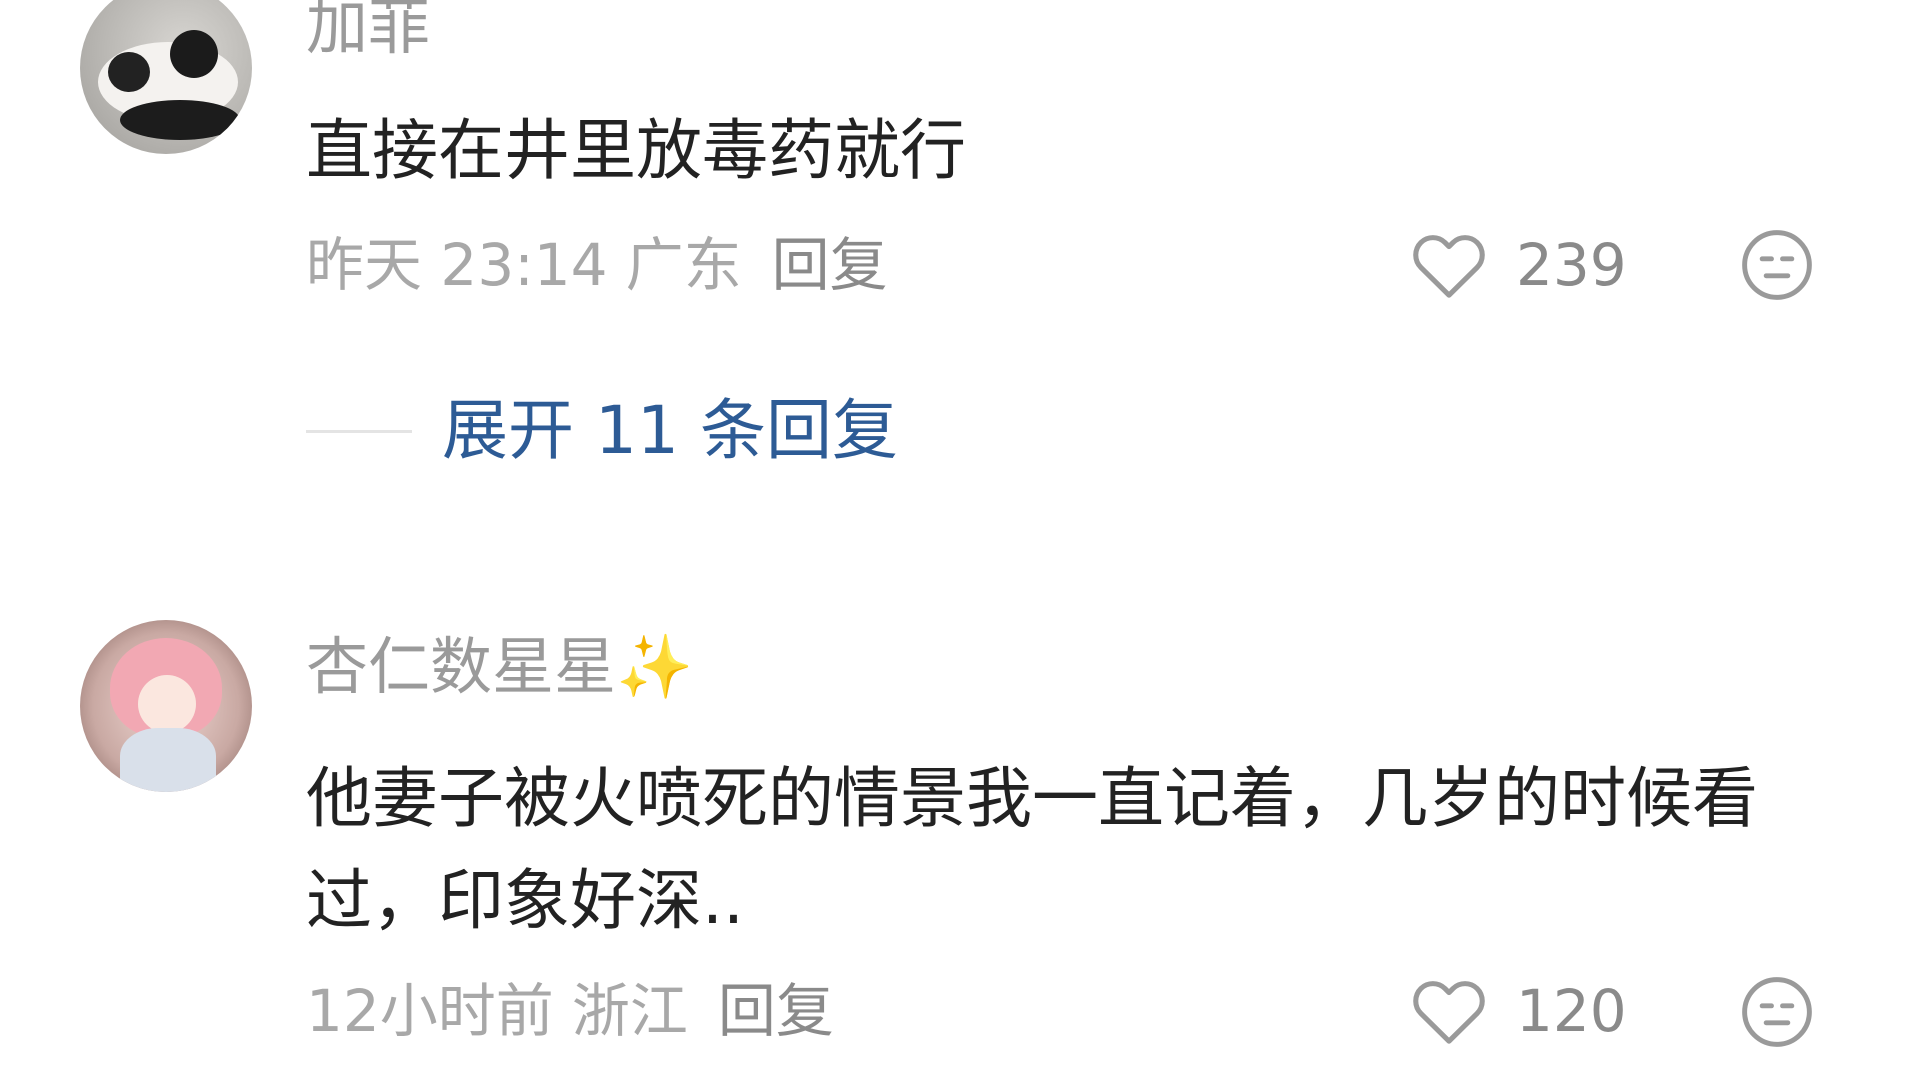  I want to click on comment-meta: 12小时前 浙江 回复, so click(570, 1011).